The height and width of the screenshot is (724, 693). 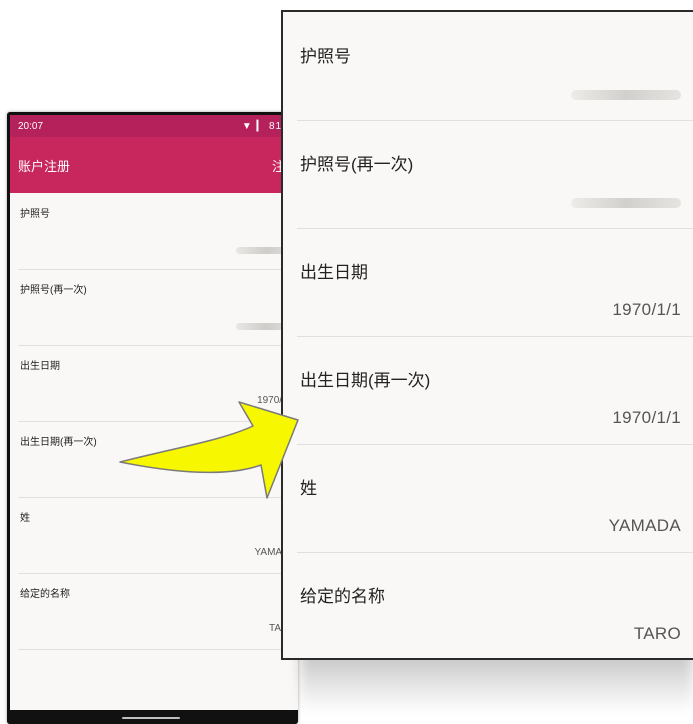 What do you see at coordinates (626, 95) in the screenshot?
I see `passport-value-blurred` at bounding box center [626, 95].